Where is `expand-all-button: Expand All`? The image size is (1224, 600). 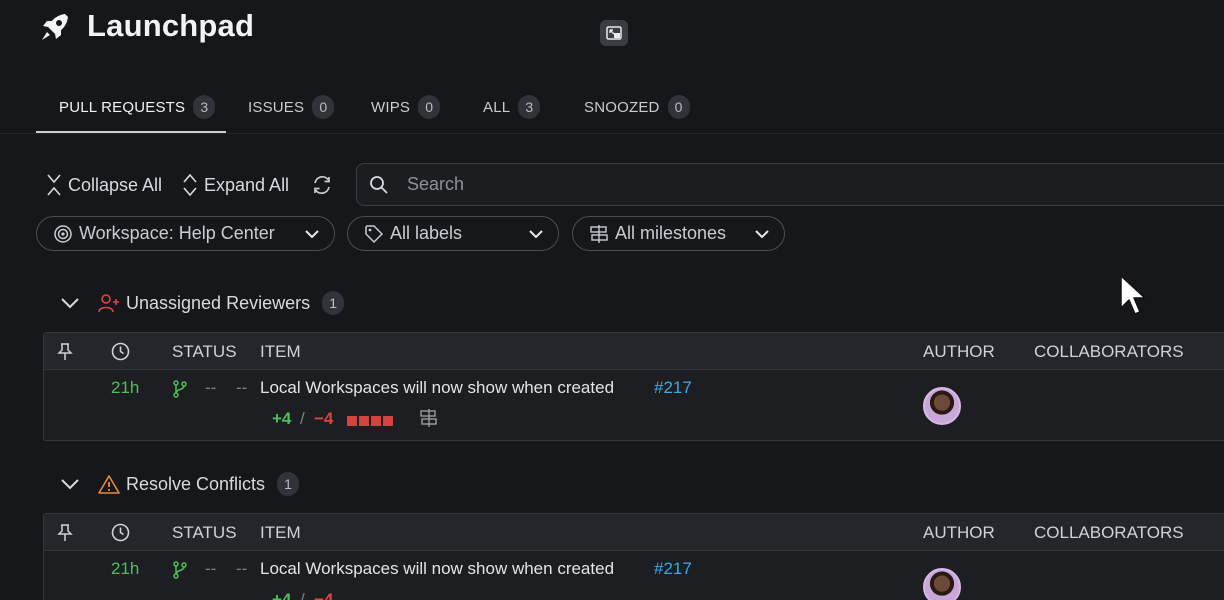
expand-all-button: Expand All is located at coordinates (235, 185).